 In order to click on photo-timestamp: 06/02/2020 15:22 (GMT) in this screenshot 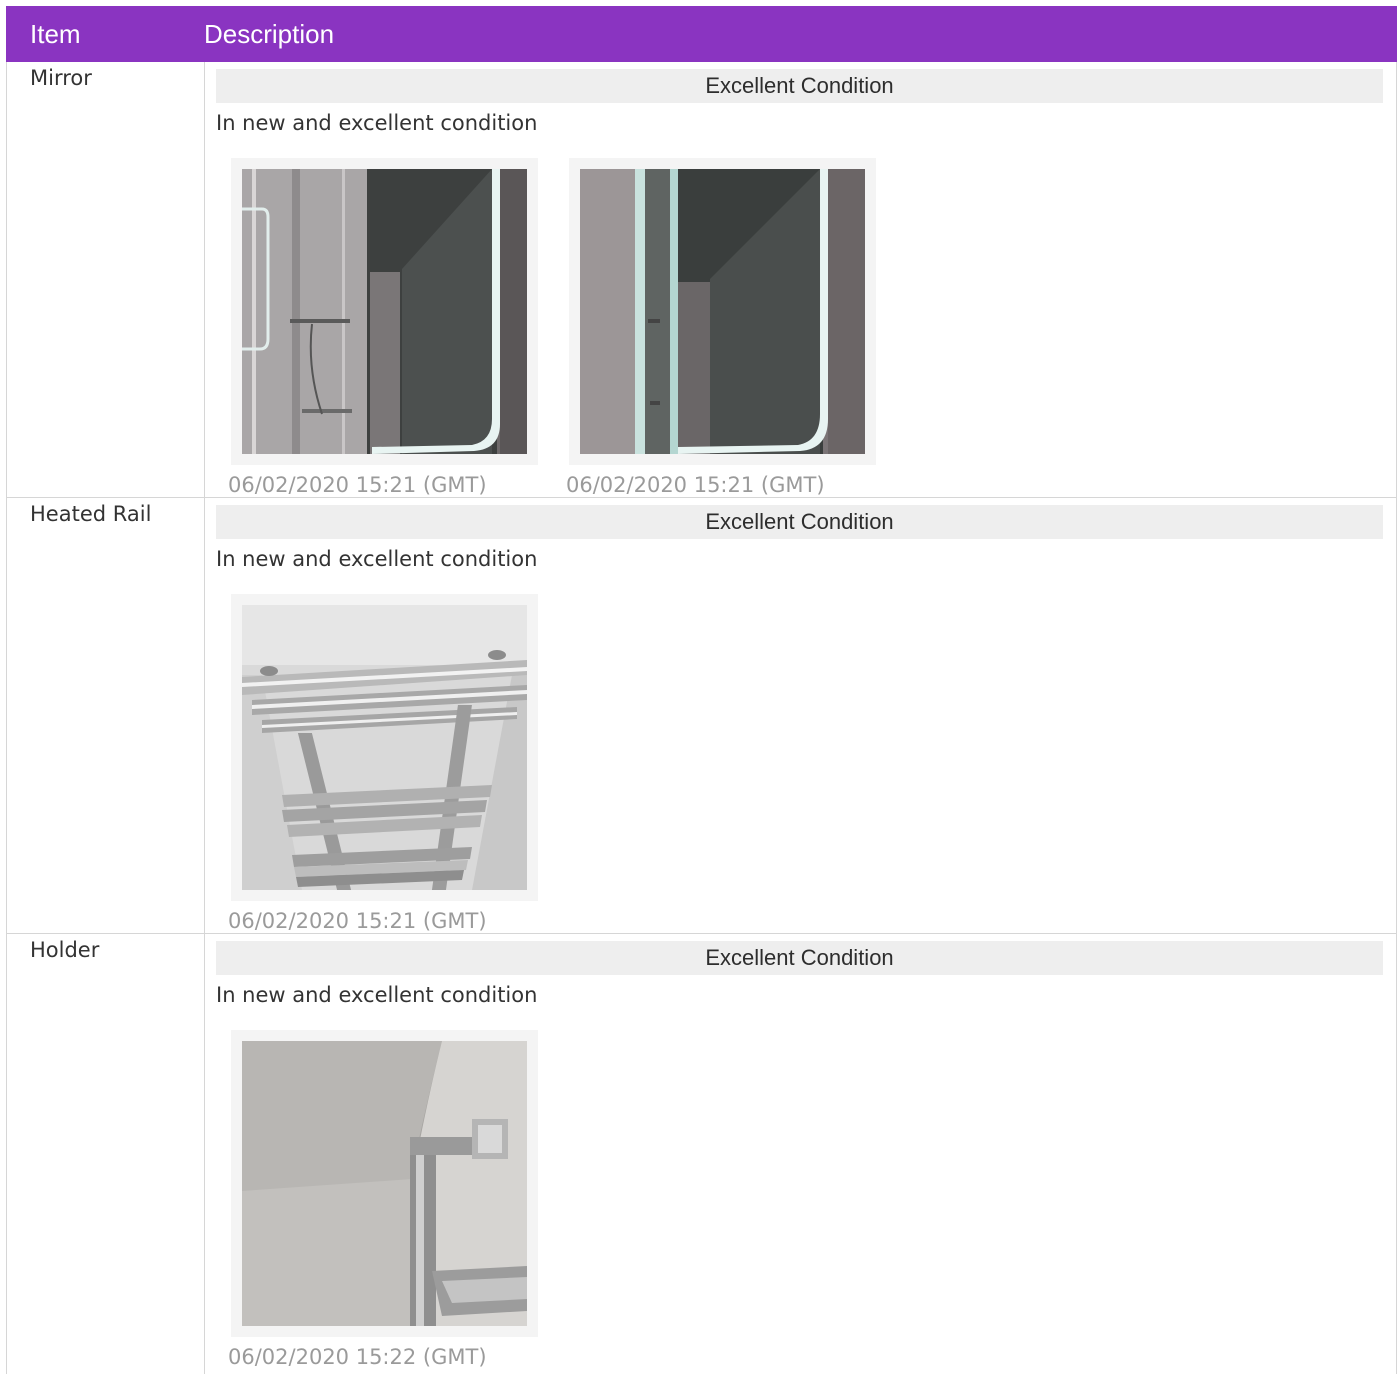, I will do `click(357, 1357)`.